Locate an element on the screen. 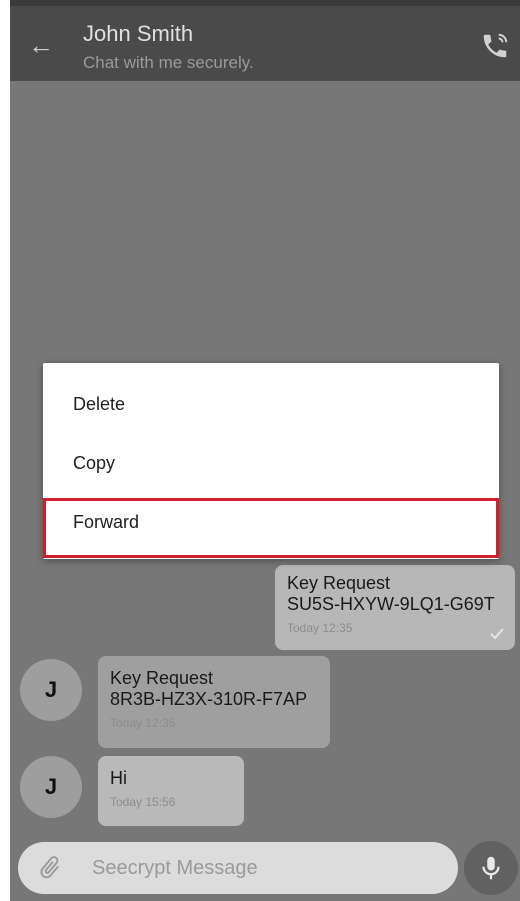  microphone-button is located at coordinates (491, 868).